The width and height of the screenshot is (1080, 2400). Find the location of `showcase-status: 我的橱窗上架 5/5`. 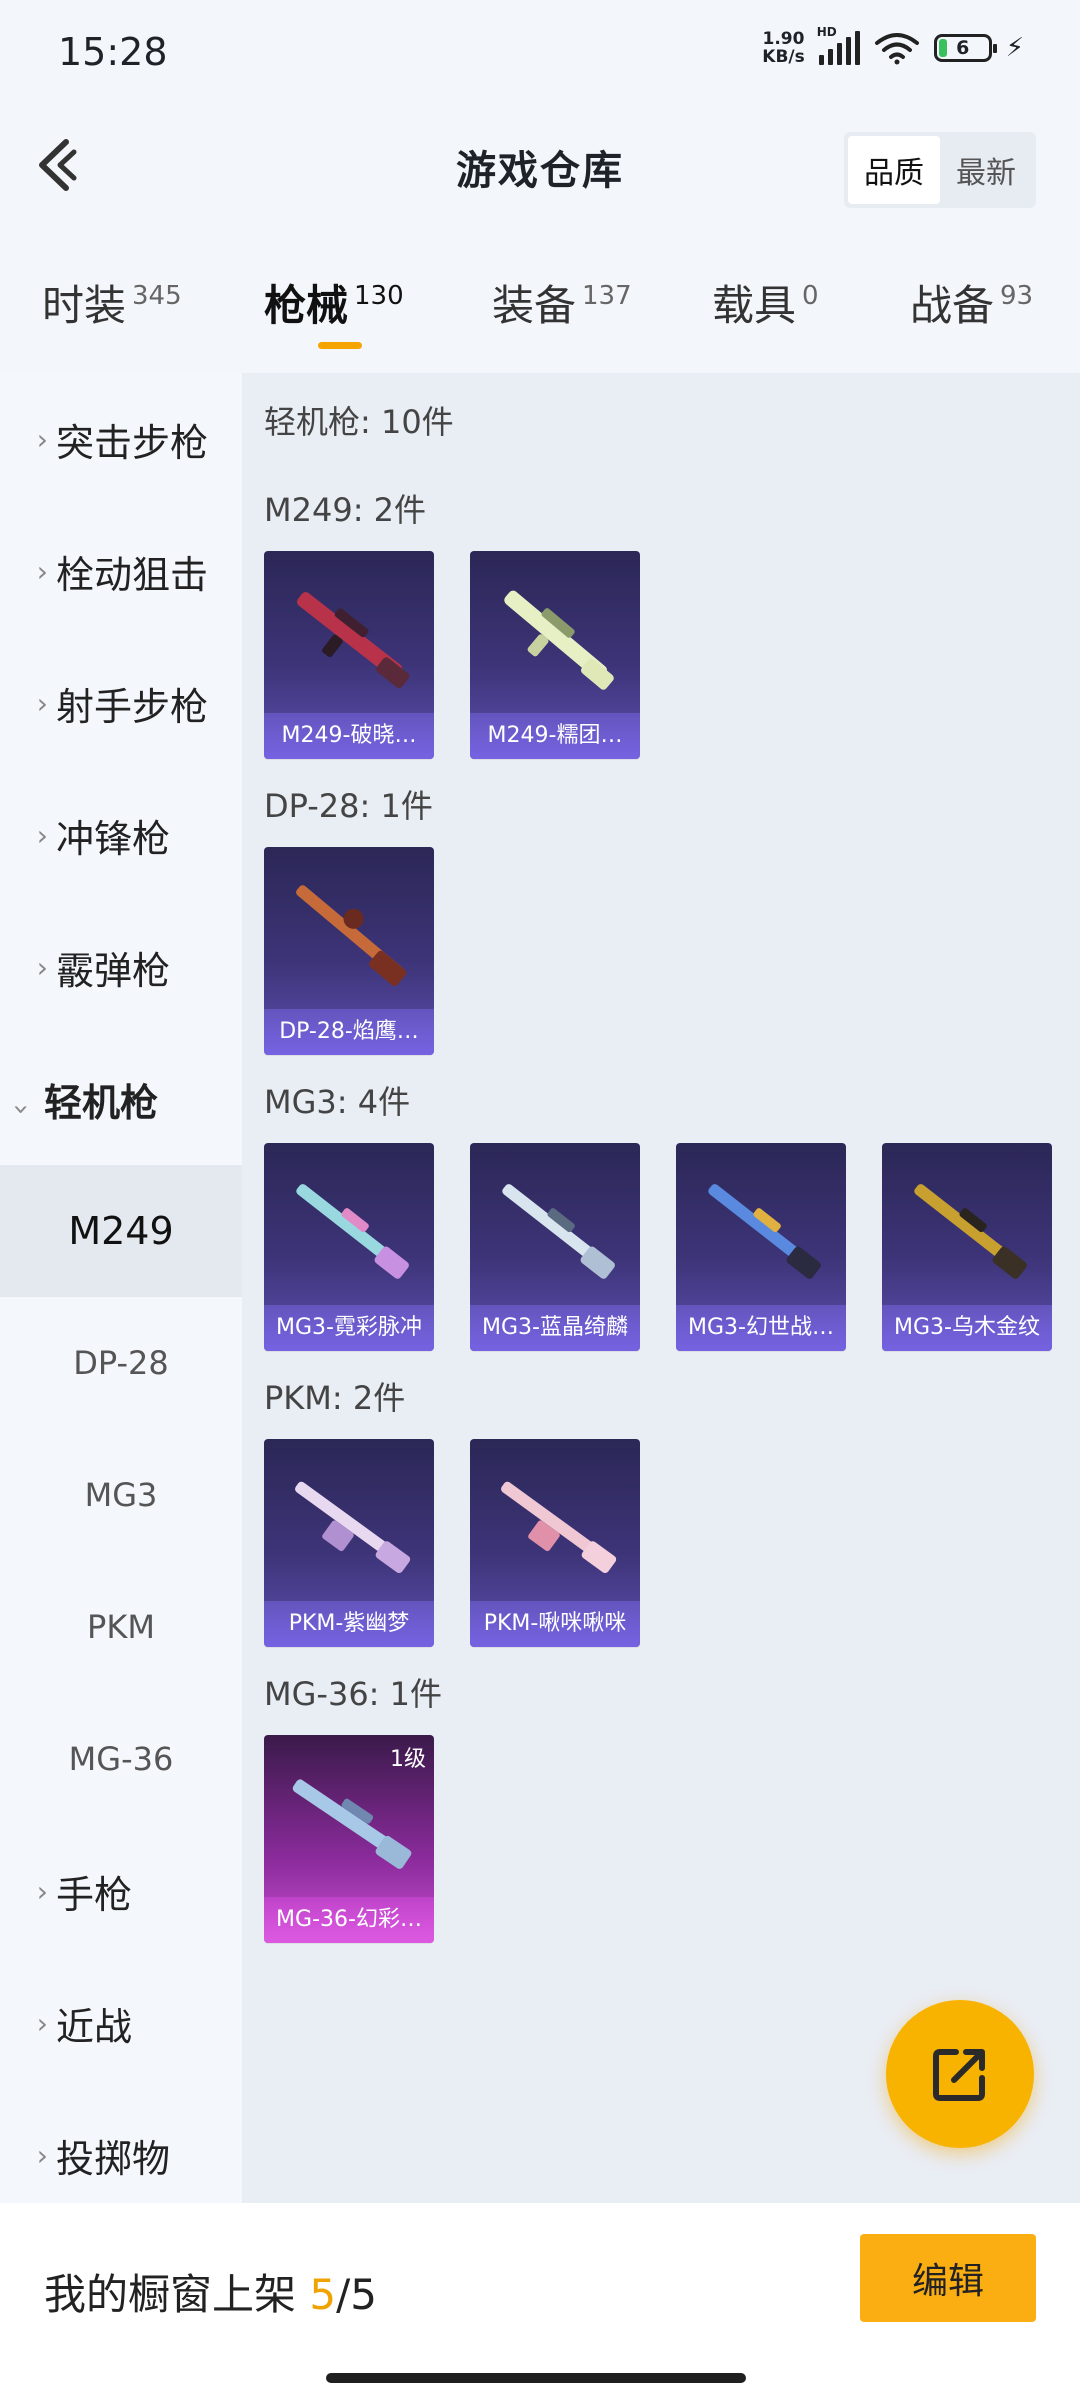

showcase-status: 我的橱窗上架 5/5 is located at coordinates (210, 2294).